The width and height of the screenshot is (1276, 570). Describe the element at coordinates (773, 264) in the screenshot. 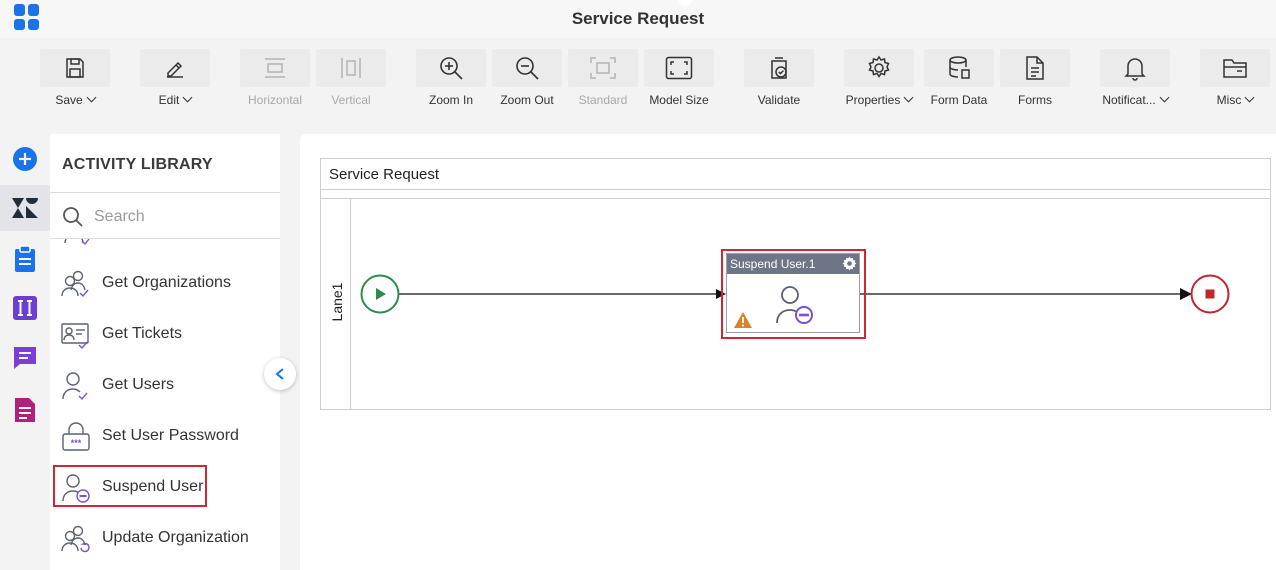

I see `task-title: Suspend User.1` at that location.